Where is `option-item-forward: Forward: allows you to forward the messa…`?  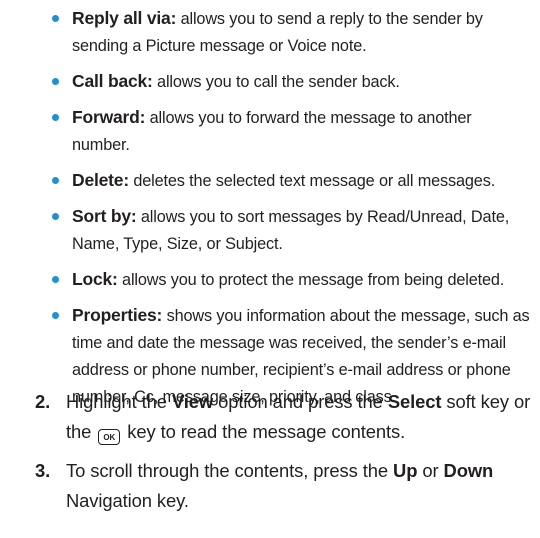 option-item-forward: Forward: allows you to forward the messa… is located at coordinates (292, 131).